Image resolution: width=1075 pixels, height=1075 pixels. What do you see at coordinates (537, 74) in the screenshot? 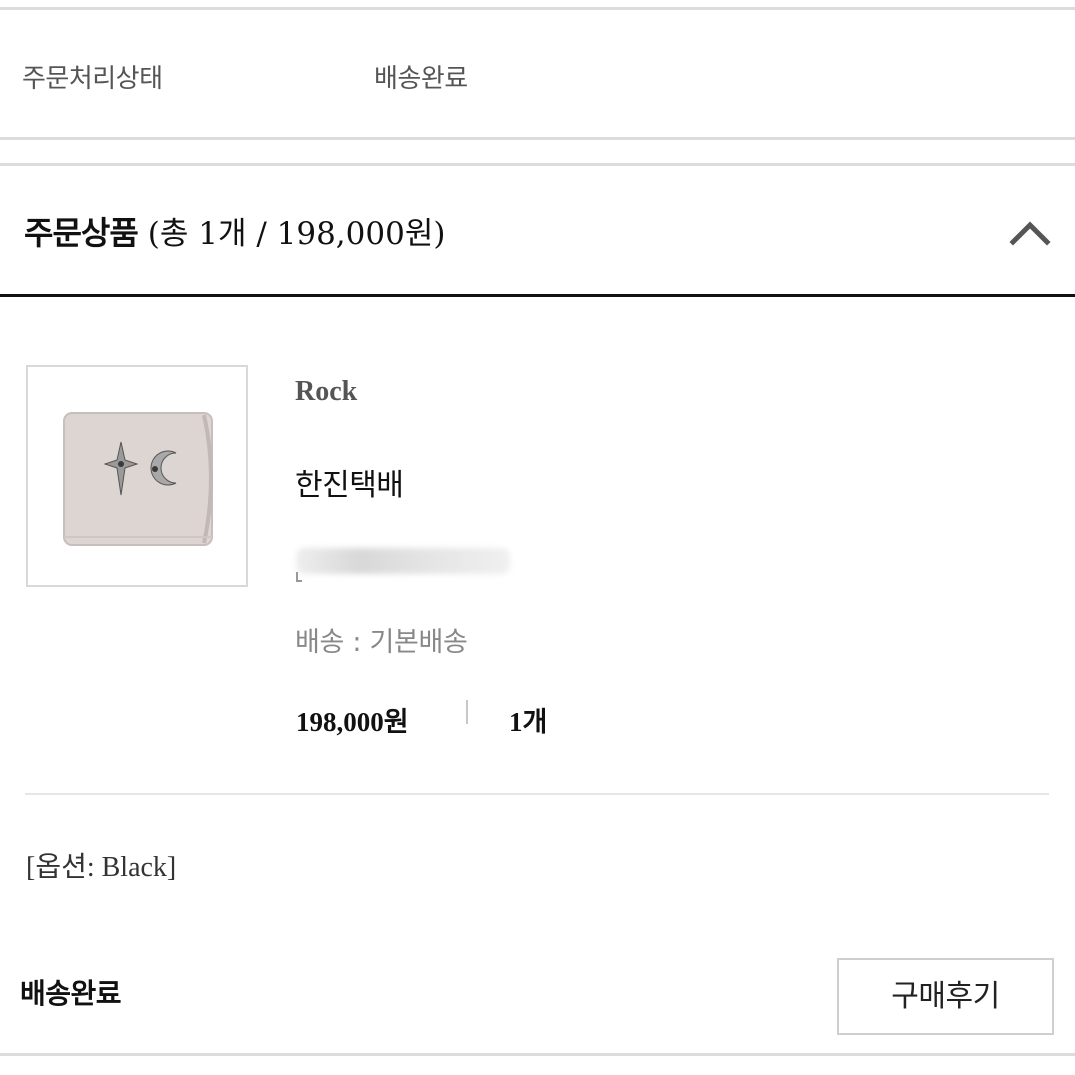
I see `order-status-row: 주문처리상태 배송완료` at bounding box center [537, 74].